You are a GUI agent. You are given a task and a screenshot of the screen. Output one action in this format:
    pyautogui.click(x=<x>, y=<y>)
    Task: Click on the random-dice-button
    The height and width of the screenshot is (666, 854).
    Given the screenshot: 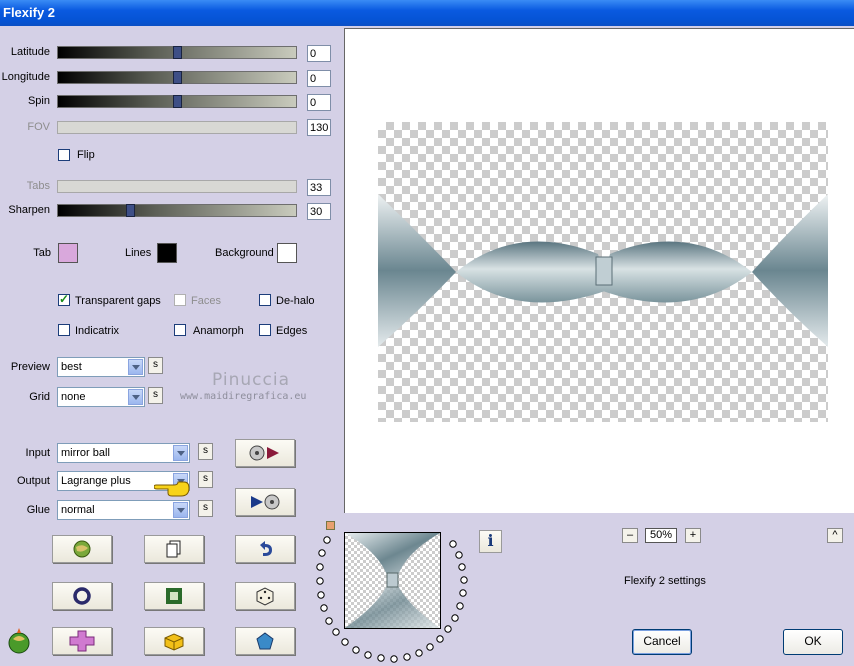 What is the action you would take?
    pyautogui.click(x=265, y=596)
    